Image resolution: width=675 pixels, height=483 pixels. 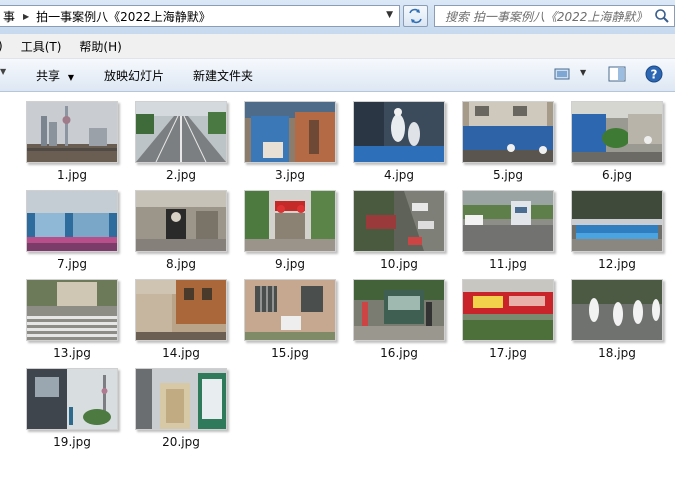 I want to click on file-name: 20.jpg, so click(x=181, y=442).